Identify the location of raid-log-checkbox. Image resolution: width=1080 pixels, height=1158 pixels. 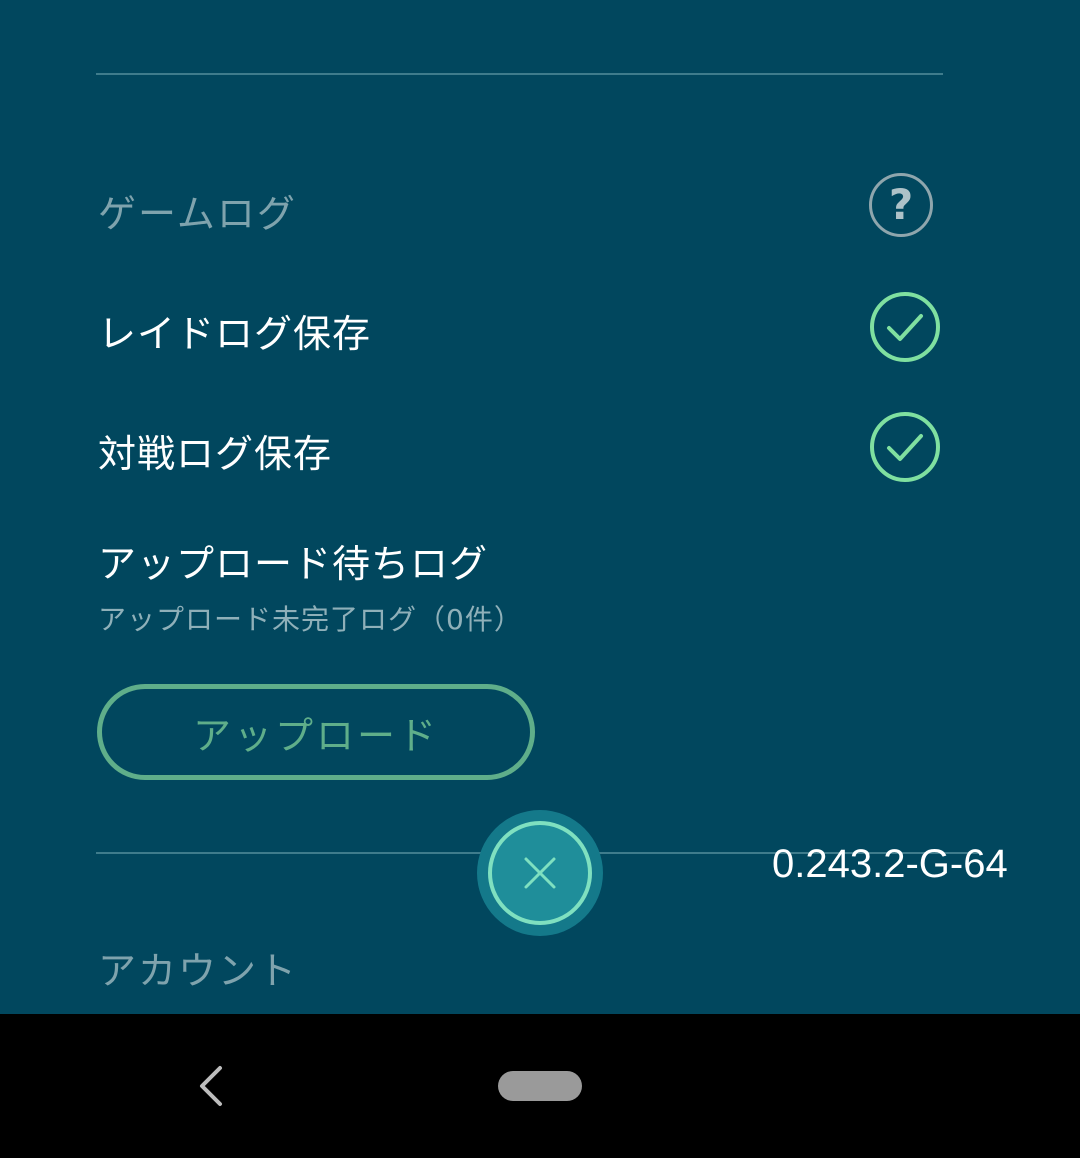
(905, 327).